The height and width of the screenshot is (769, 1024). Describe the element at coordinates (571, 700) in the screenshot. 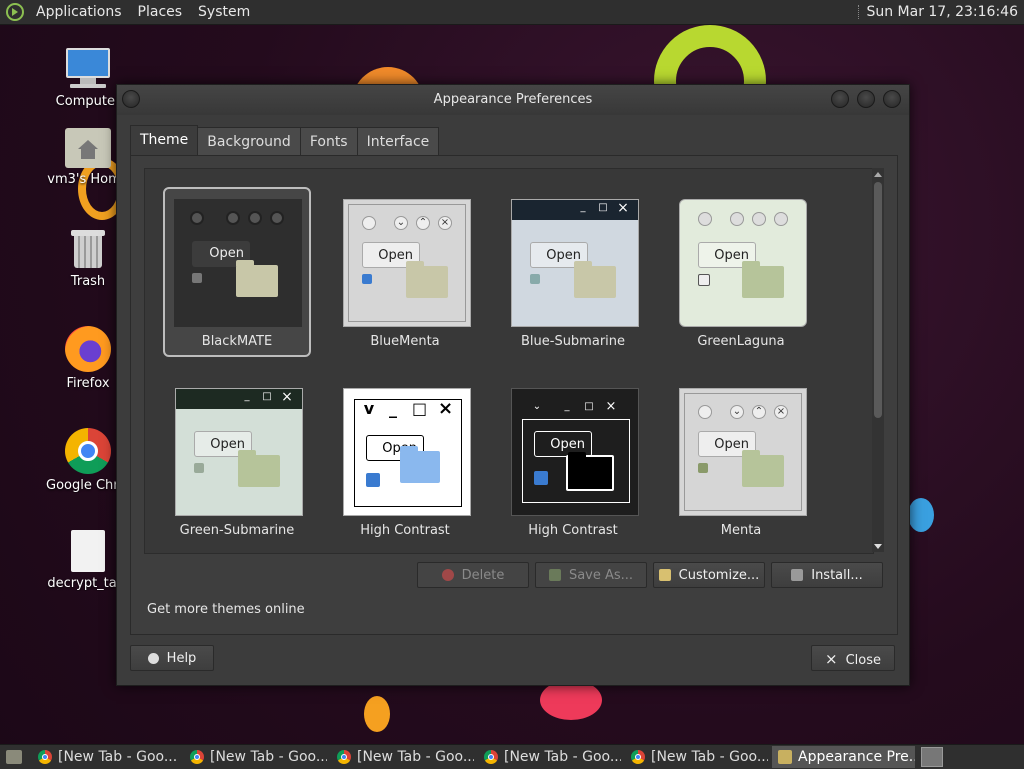

I see `wallpaper-dot-pink` at that location.